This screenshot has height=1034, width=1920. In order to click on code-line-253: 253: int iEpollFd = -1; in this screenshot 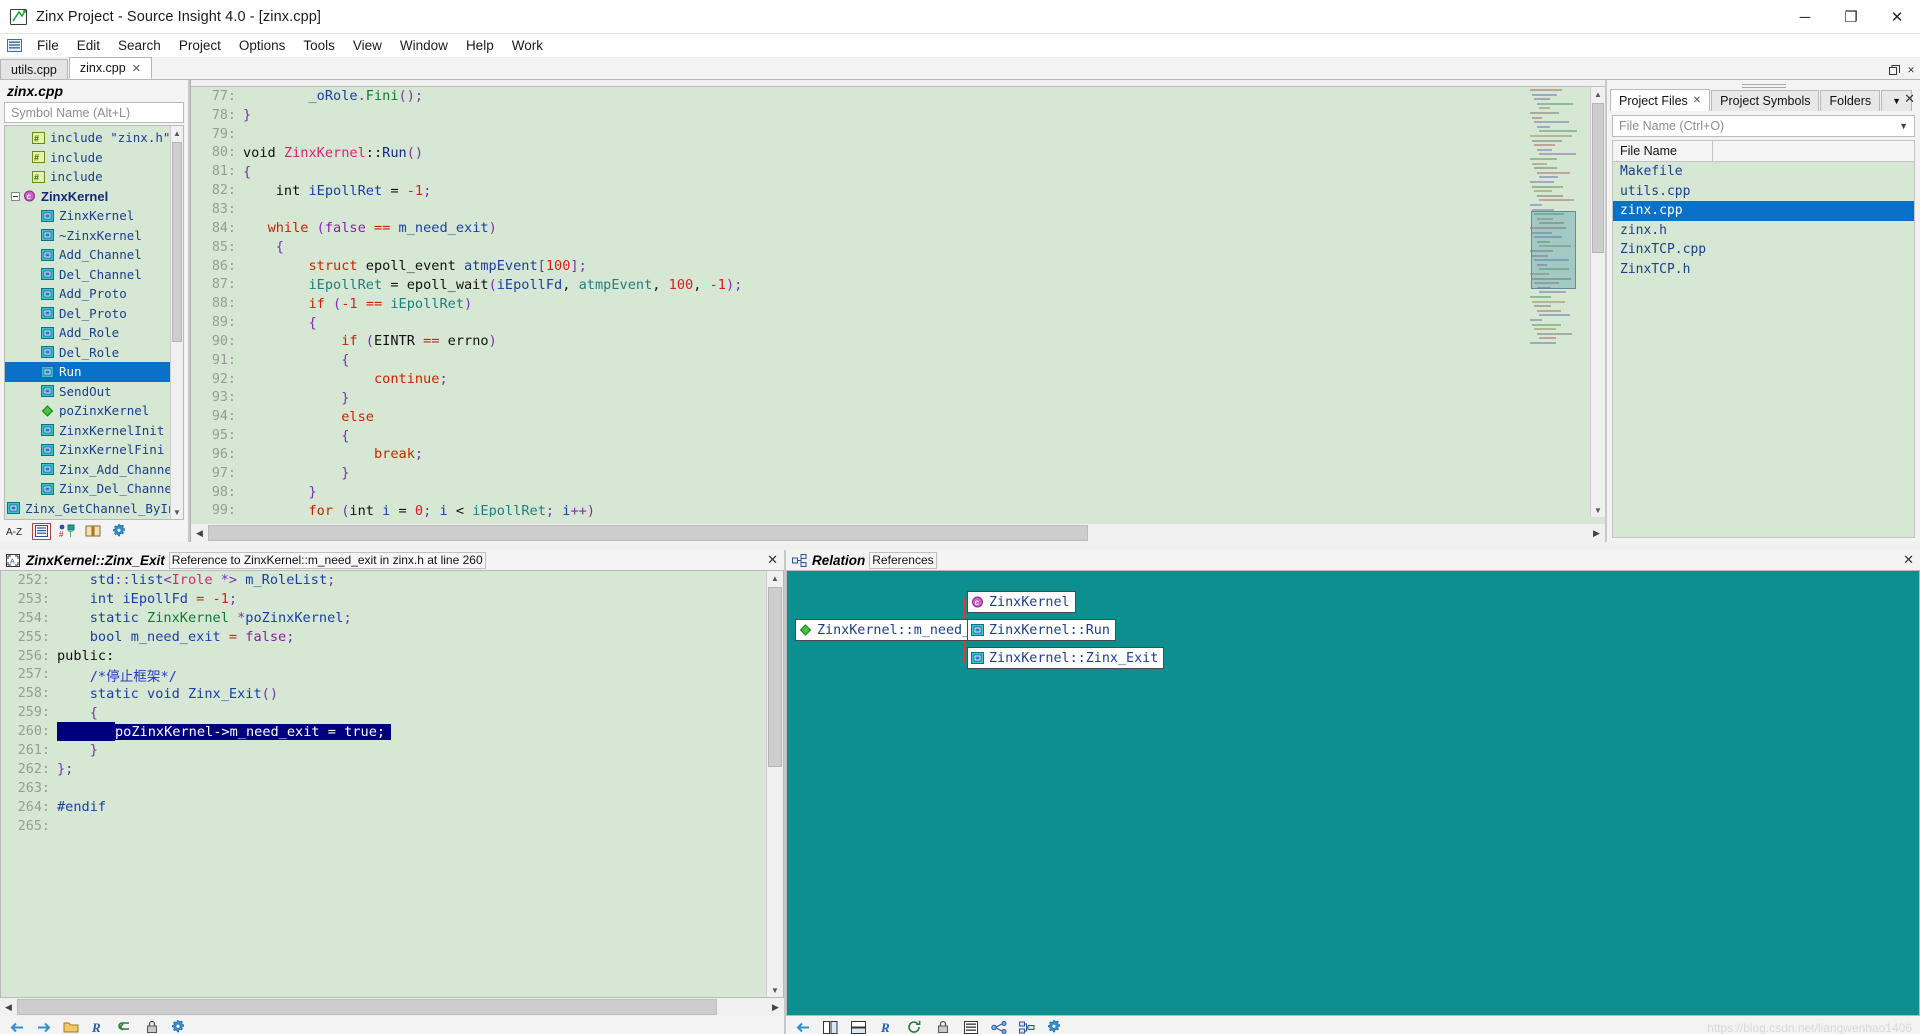, I will do `click(383, 599)`.